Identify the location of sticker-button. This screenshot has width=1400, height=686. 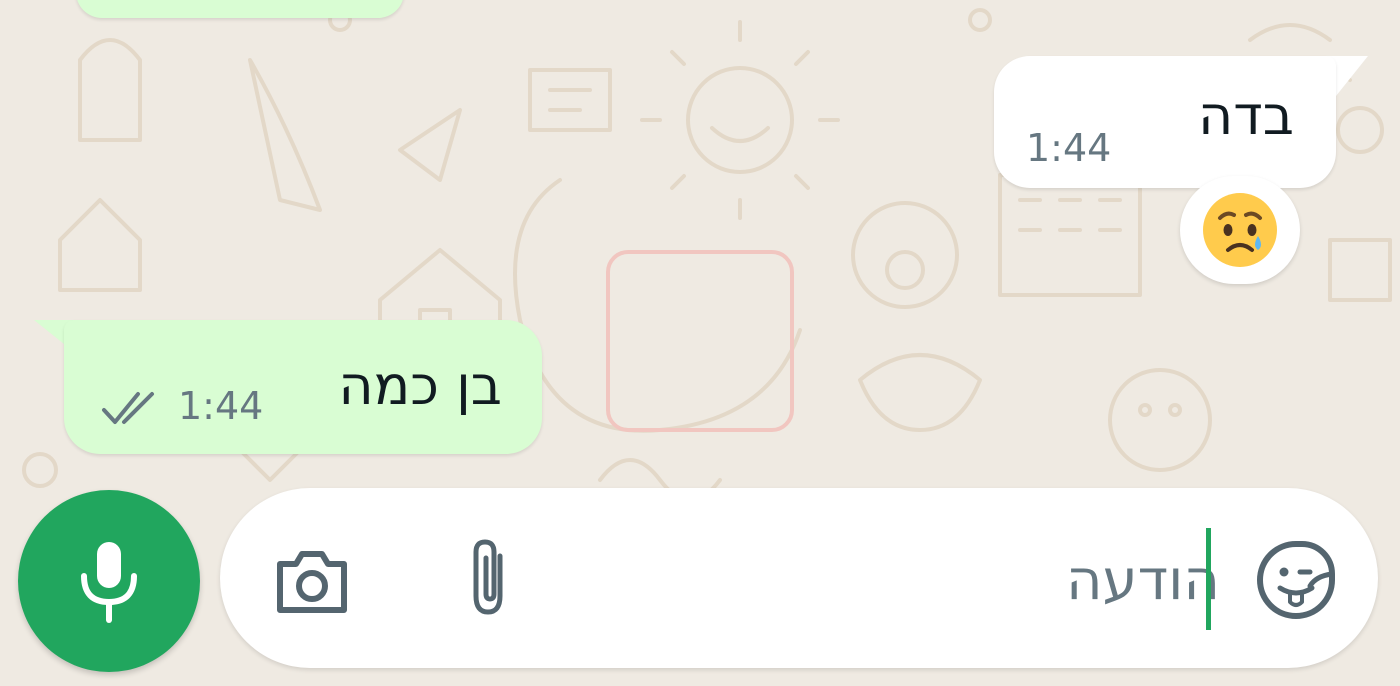
(1296, 582).